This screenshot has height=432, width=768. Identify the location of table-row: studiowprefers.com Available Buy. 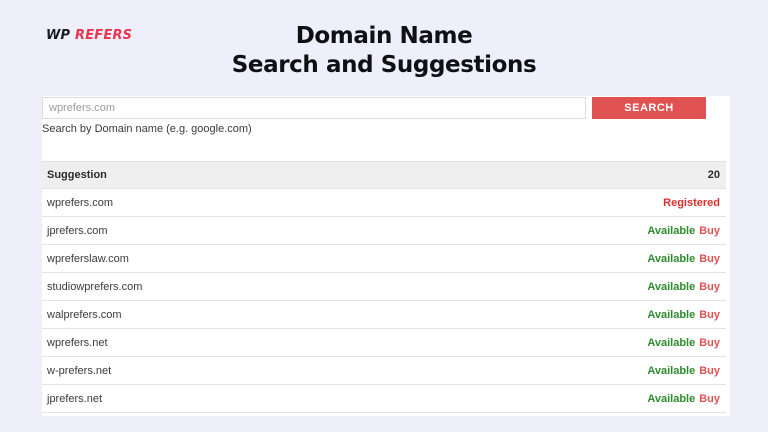
(384, 287).